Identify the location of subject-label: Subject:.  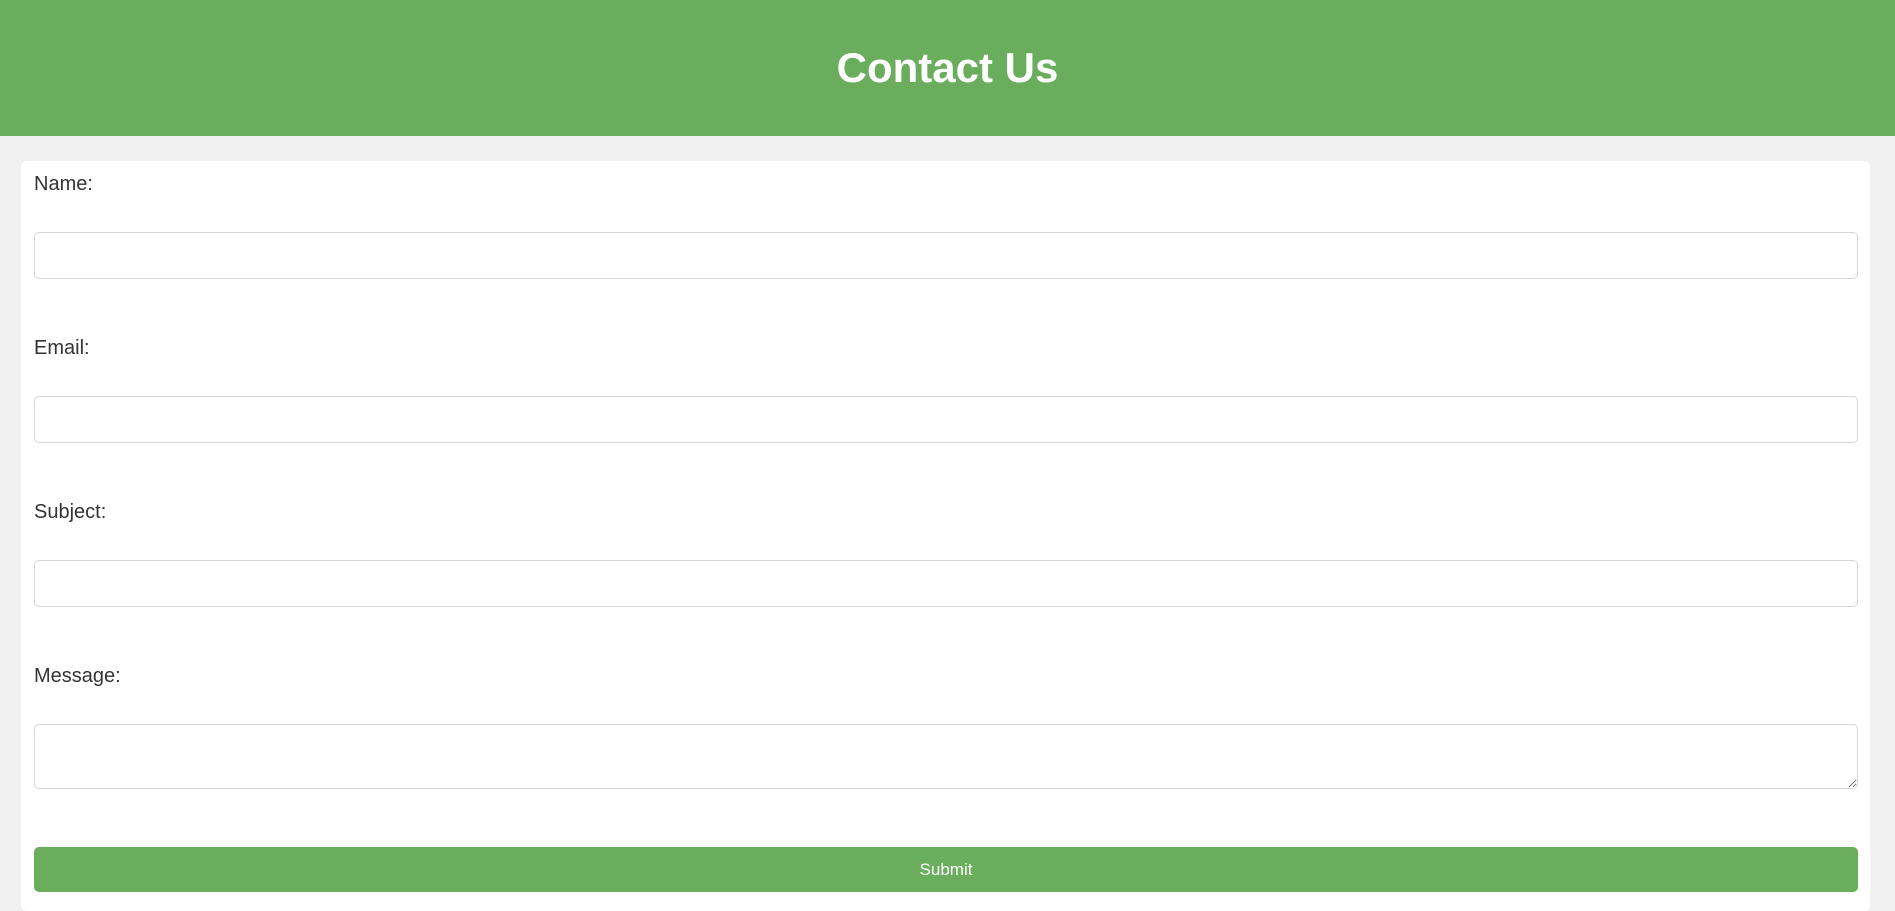
(70, 512).